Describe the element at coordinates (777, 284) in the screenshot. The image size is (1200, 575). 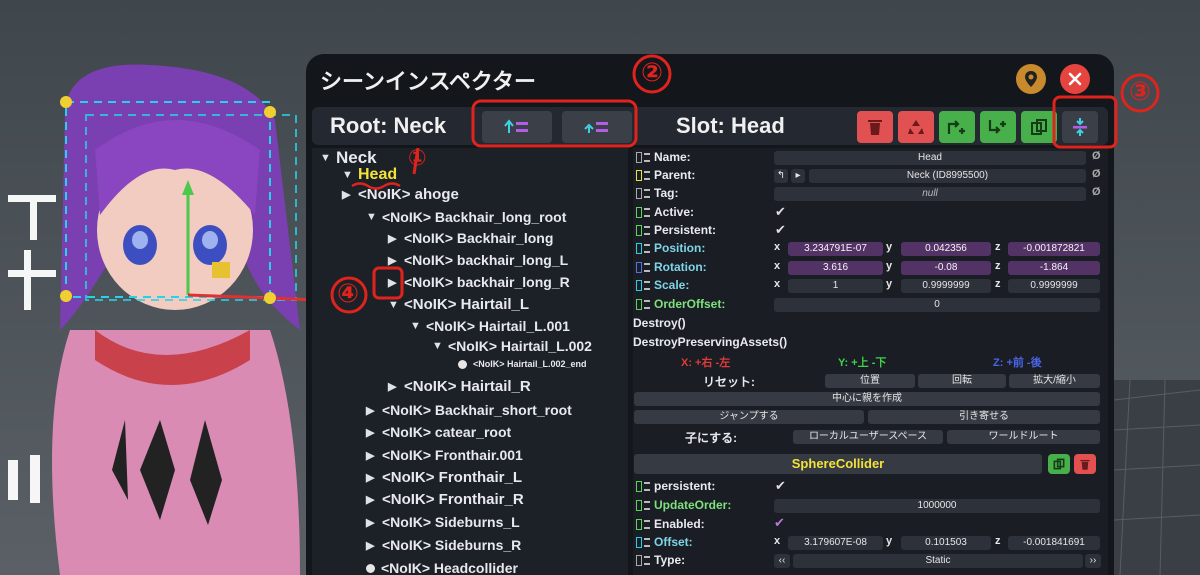
I see `scale-x-axis: x` at that location.